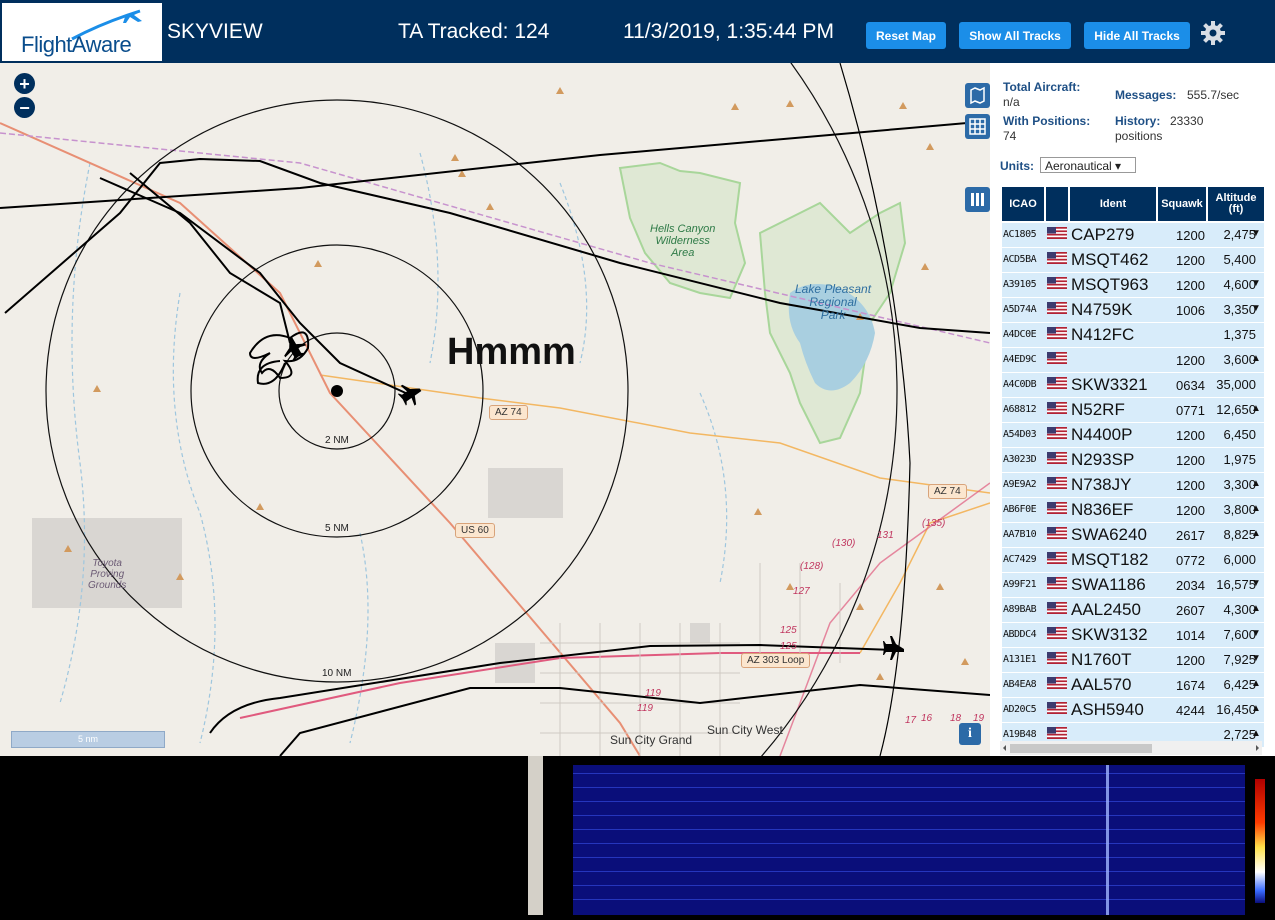  I want to click on history-value: 23330, so click(1187, 121).